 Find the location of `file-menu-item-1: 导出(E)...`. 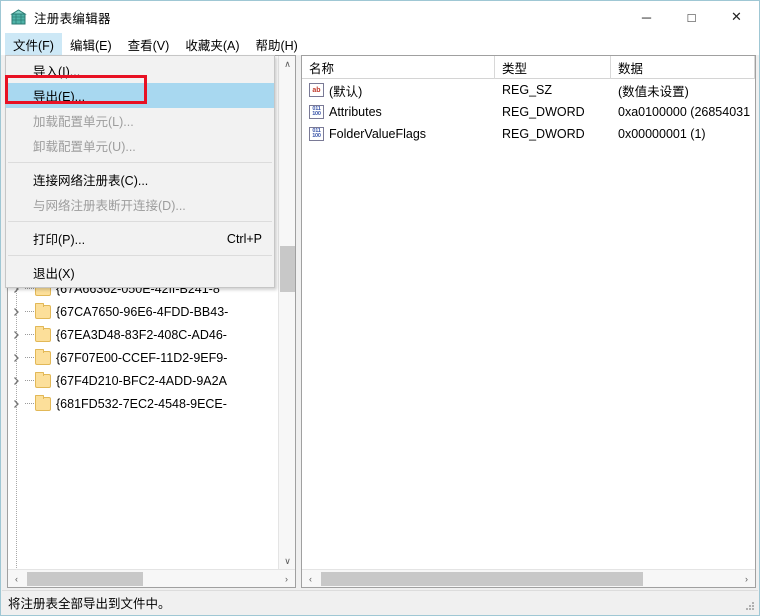

file-menu-item-1: 导出(E)... is located at coordinates (140, 95).